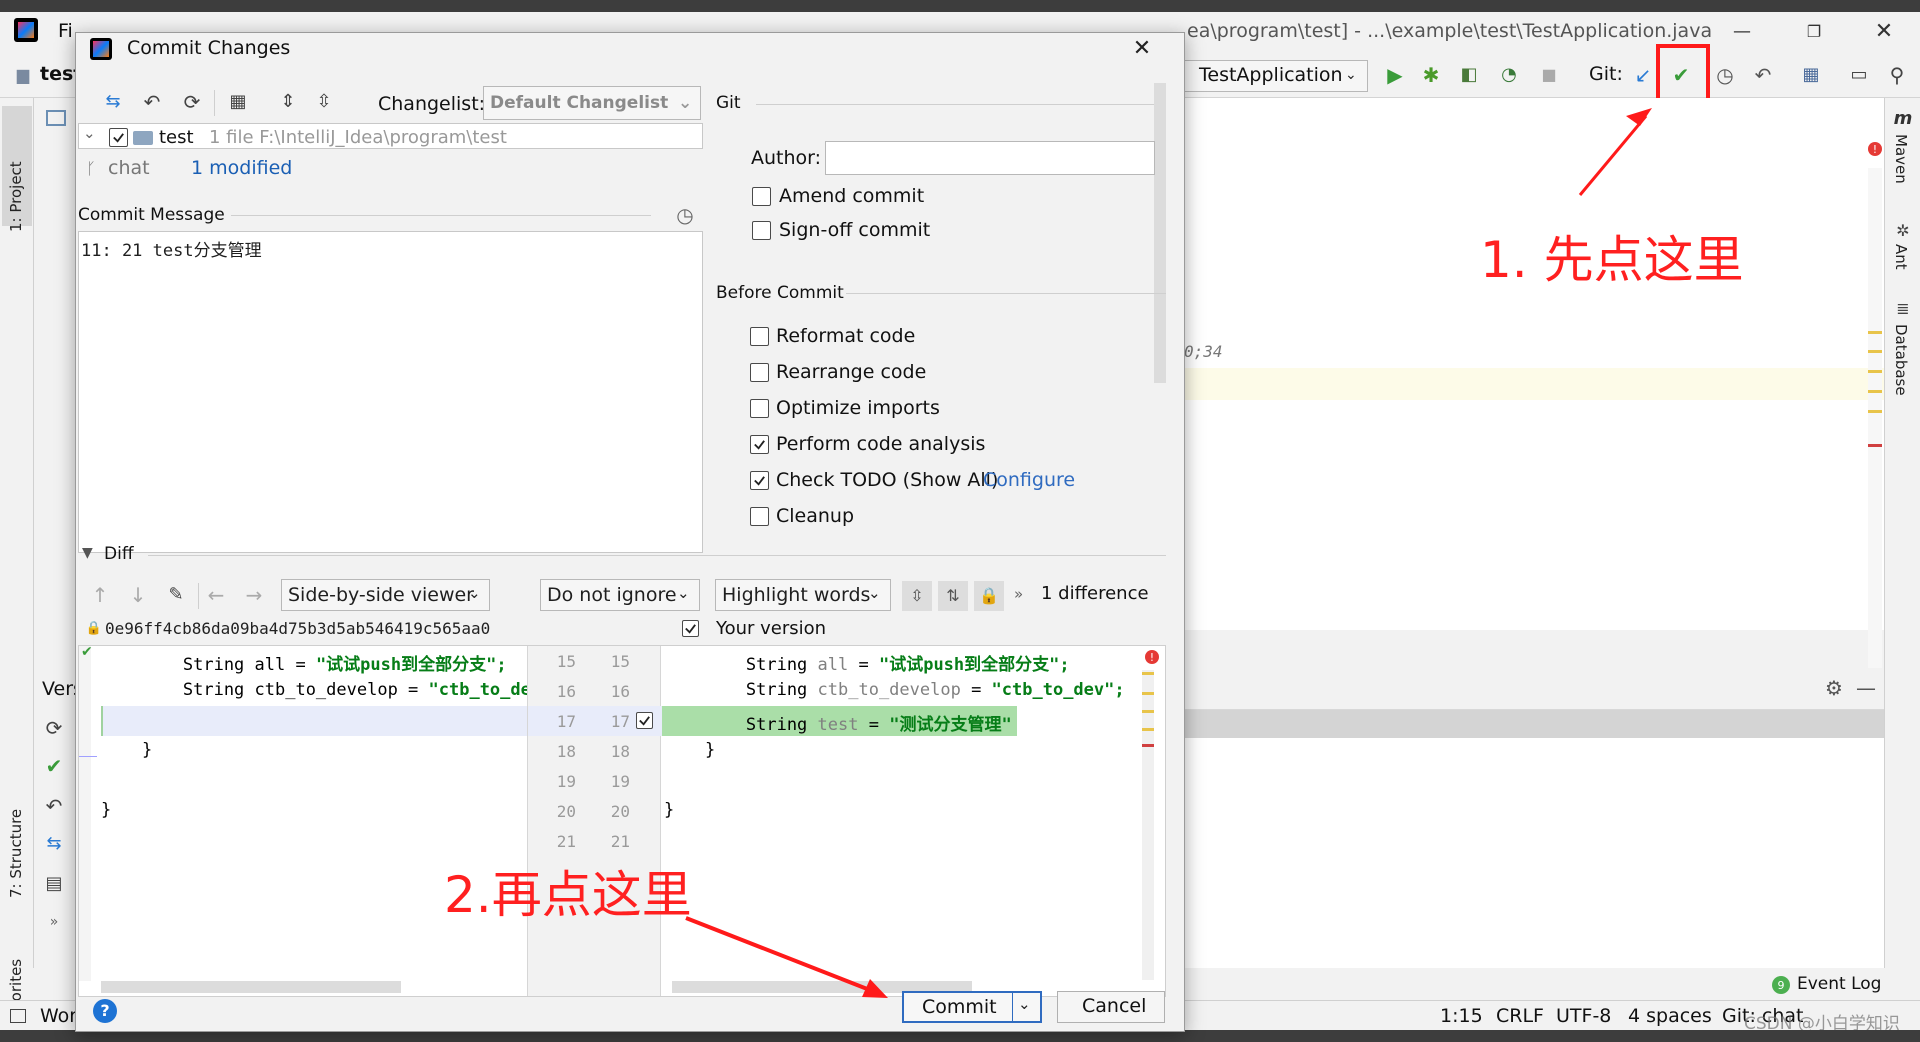  I want to click on annotation-step-1: 1. 先点这里, so click(1612, 260).